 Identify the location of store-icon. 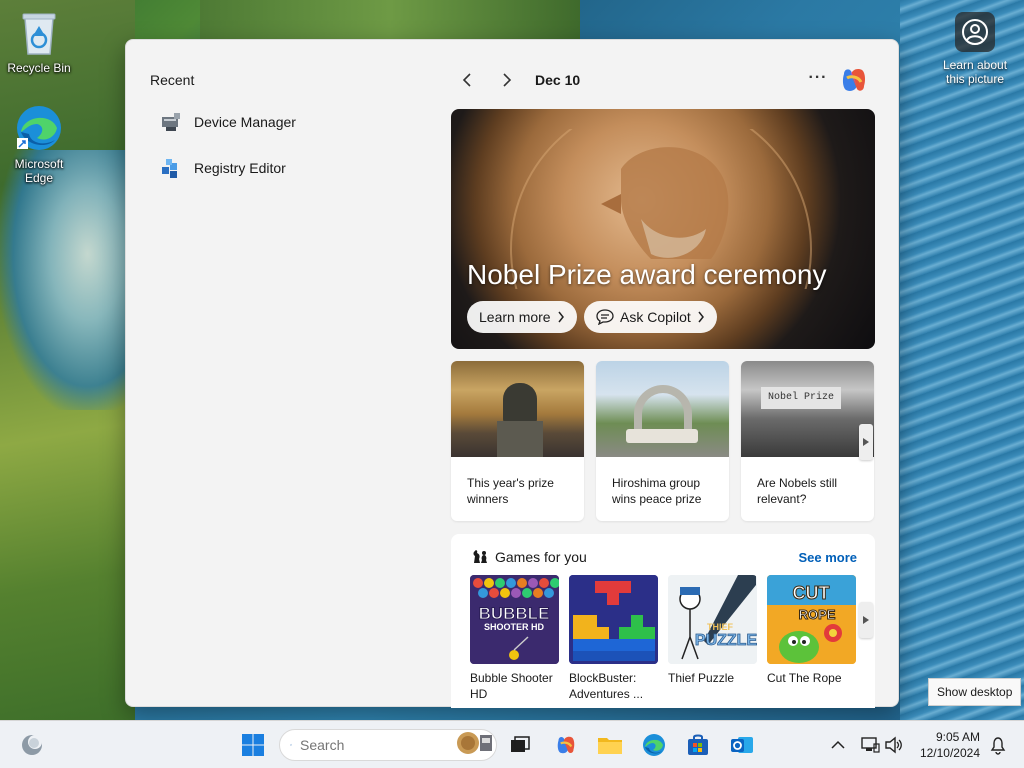
(698, 744).